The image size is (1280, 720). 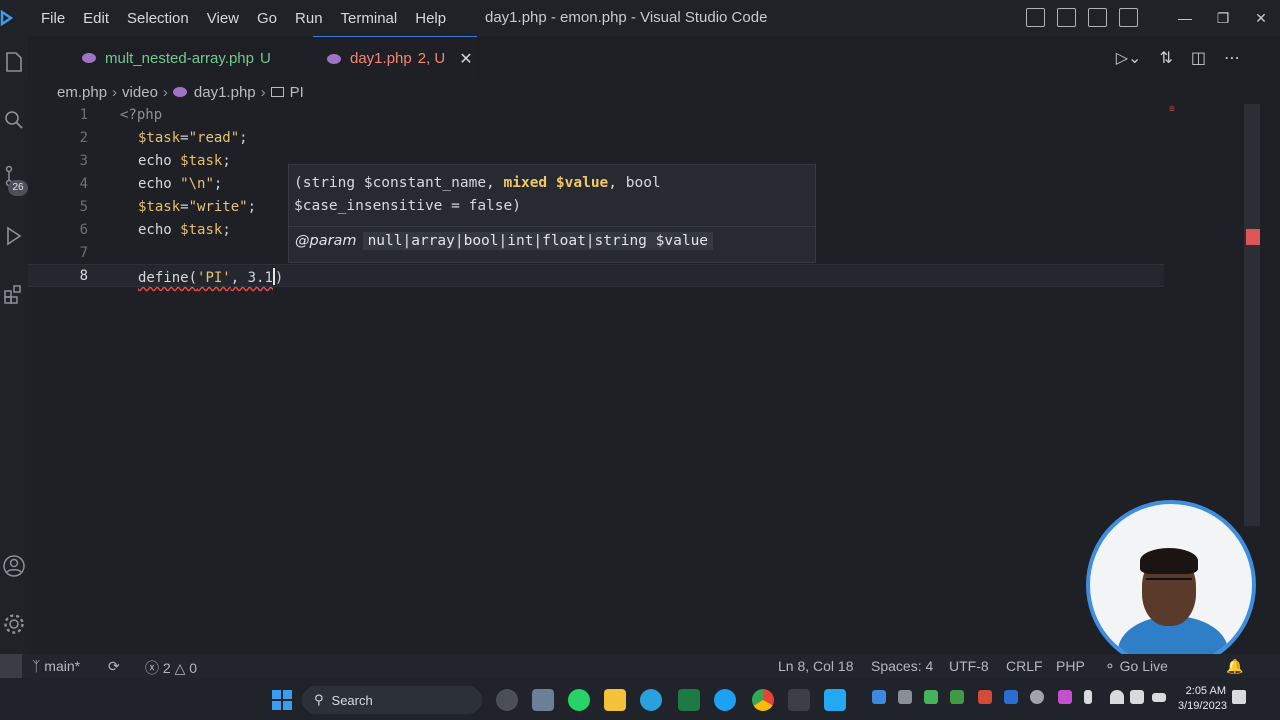 I want to click on tab-mult-nested-array: mult_nested-array.php U, so click(x=184, y=58).